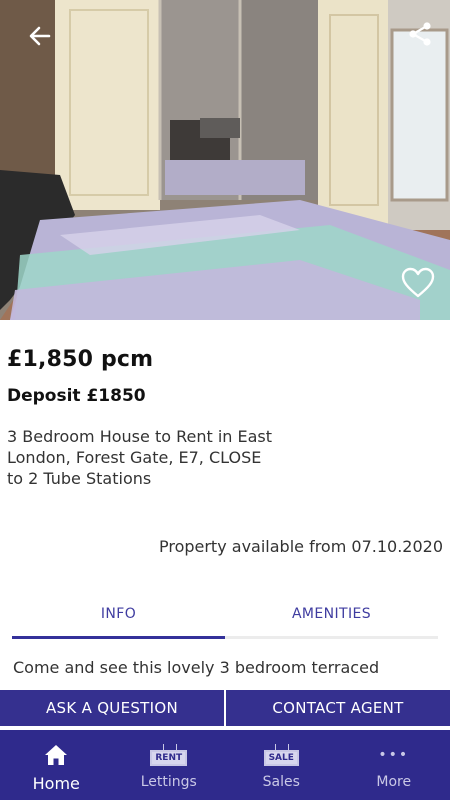 This screenshot has height=800, width=450. Describe the element at coordinates (394, 755) in the screenshot. I see `more-dots-icon: •••` at that location.